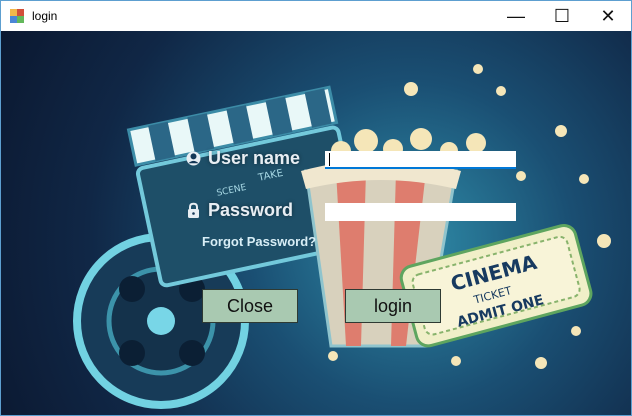  Describe the element at coordinates (17, 16) in the screenshot. I see `app-icon` at that location.